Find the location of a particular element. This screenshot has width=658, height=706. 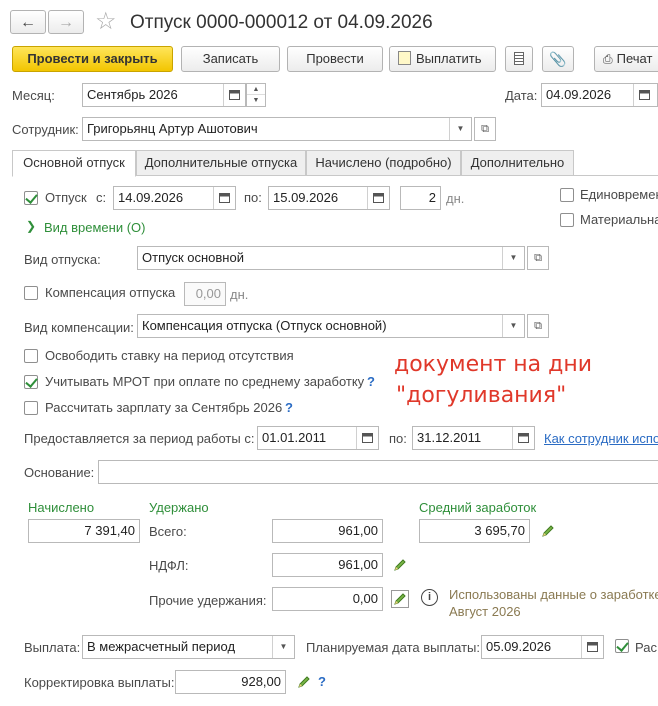

attach-button: 📎 is located at coordinates (558, 59).